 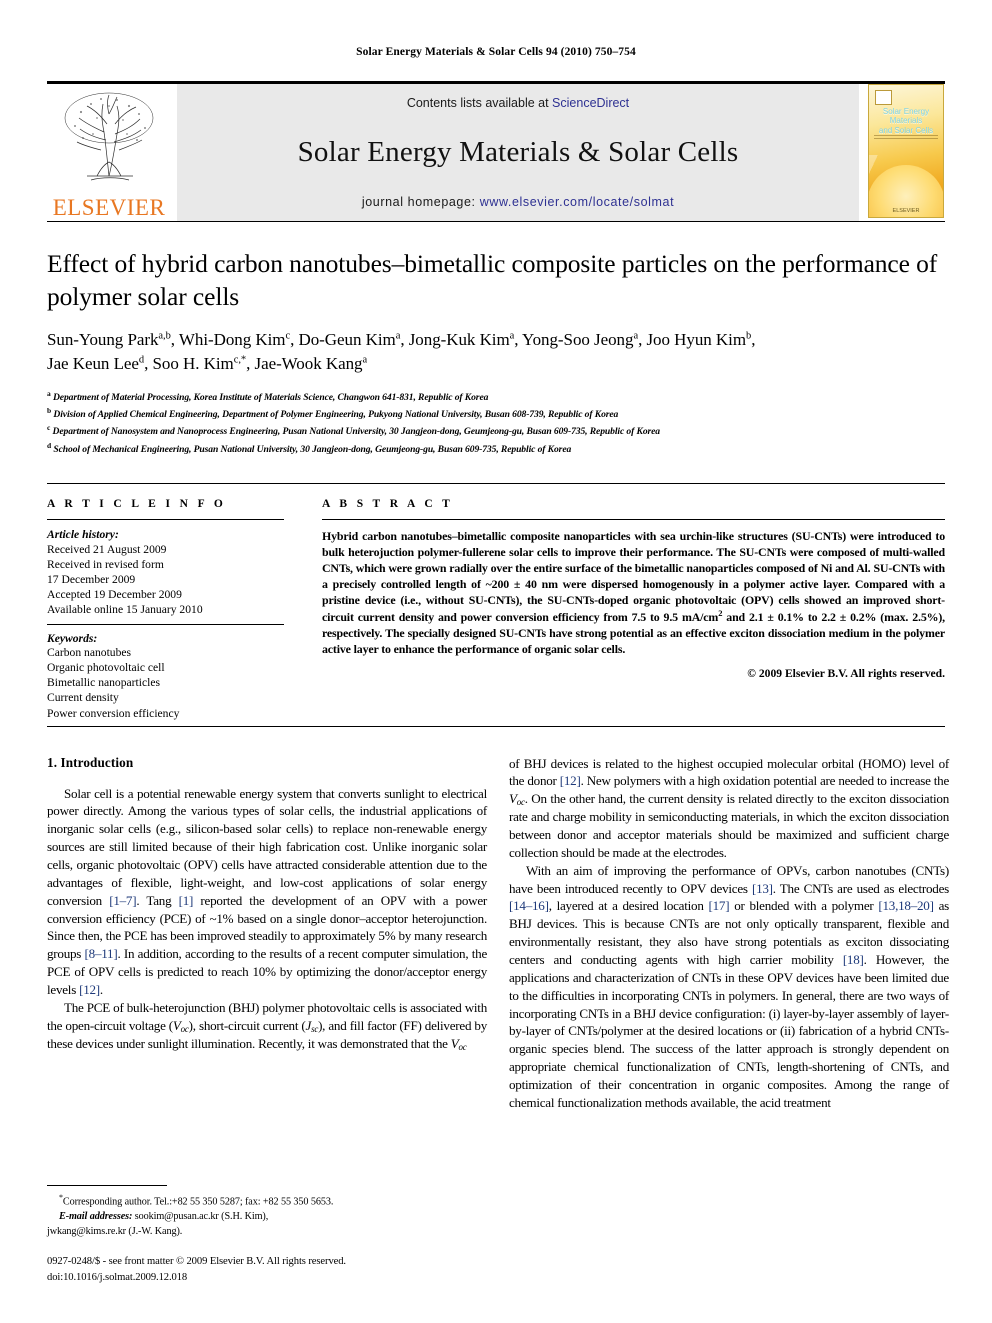 I want to click on history-received: Received 21 August 2009, so click(x=107, y=549).